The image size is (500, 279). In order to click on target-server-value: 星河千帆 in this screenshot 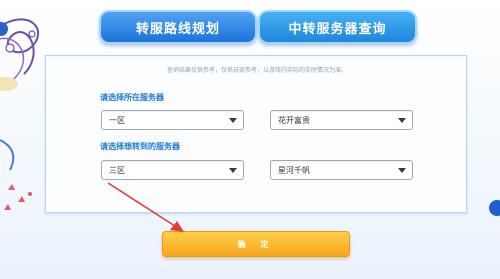, I will do `click(294, 170)`.